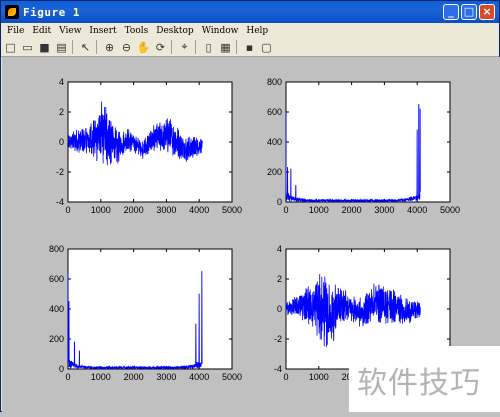  I want to click on menu-desktop: Desktop, so click(174, 31).